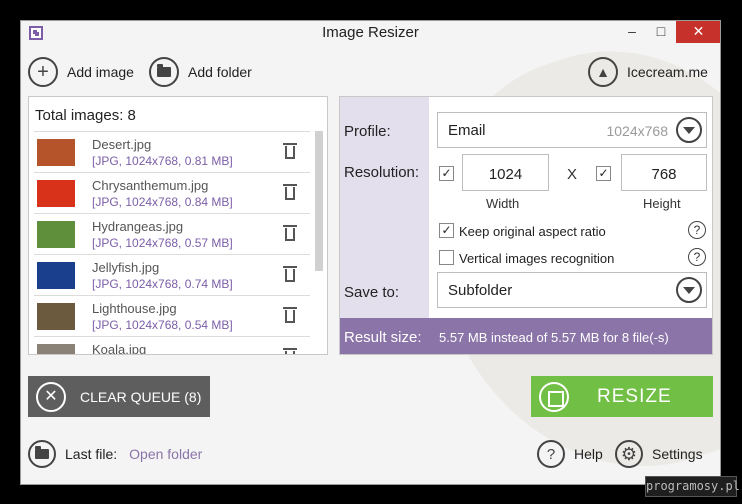  What do you see at coordinates (503, 203) in the screenshot?
I see `width-caption: Width` at bounding box center [503, 203].